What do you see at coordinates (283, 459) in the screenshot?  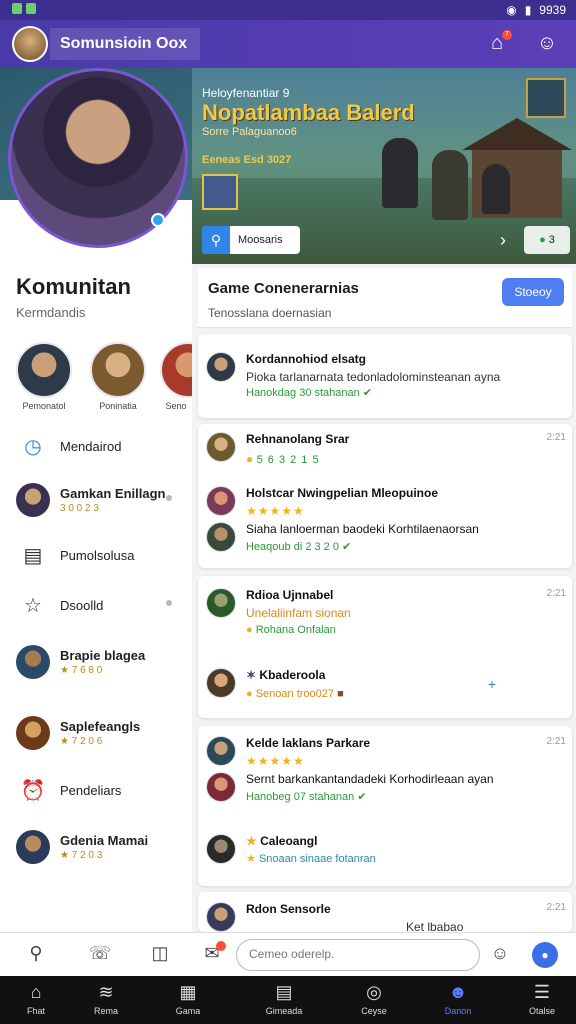 I see `post-meta: ● 5 6 3 2 1 5` at bounding box center [283, 459].